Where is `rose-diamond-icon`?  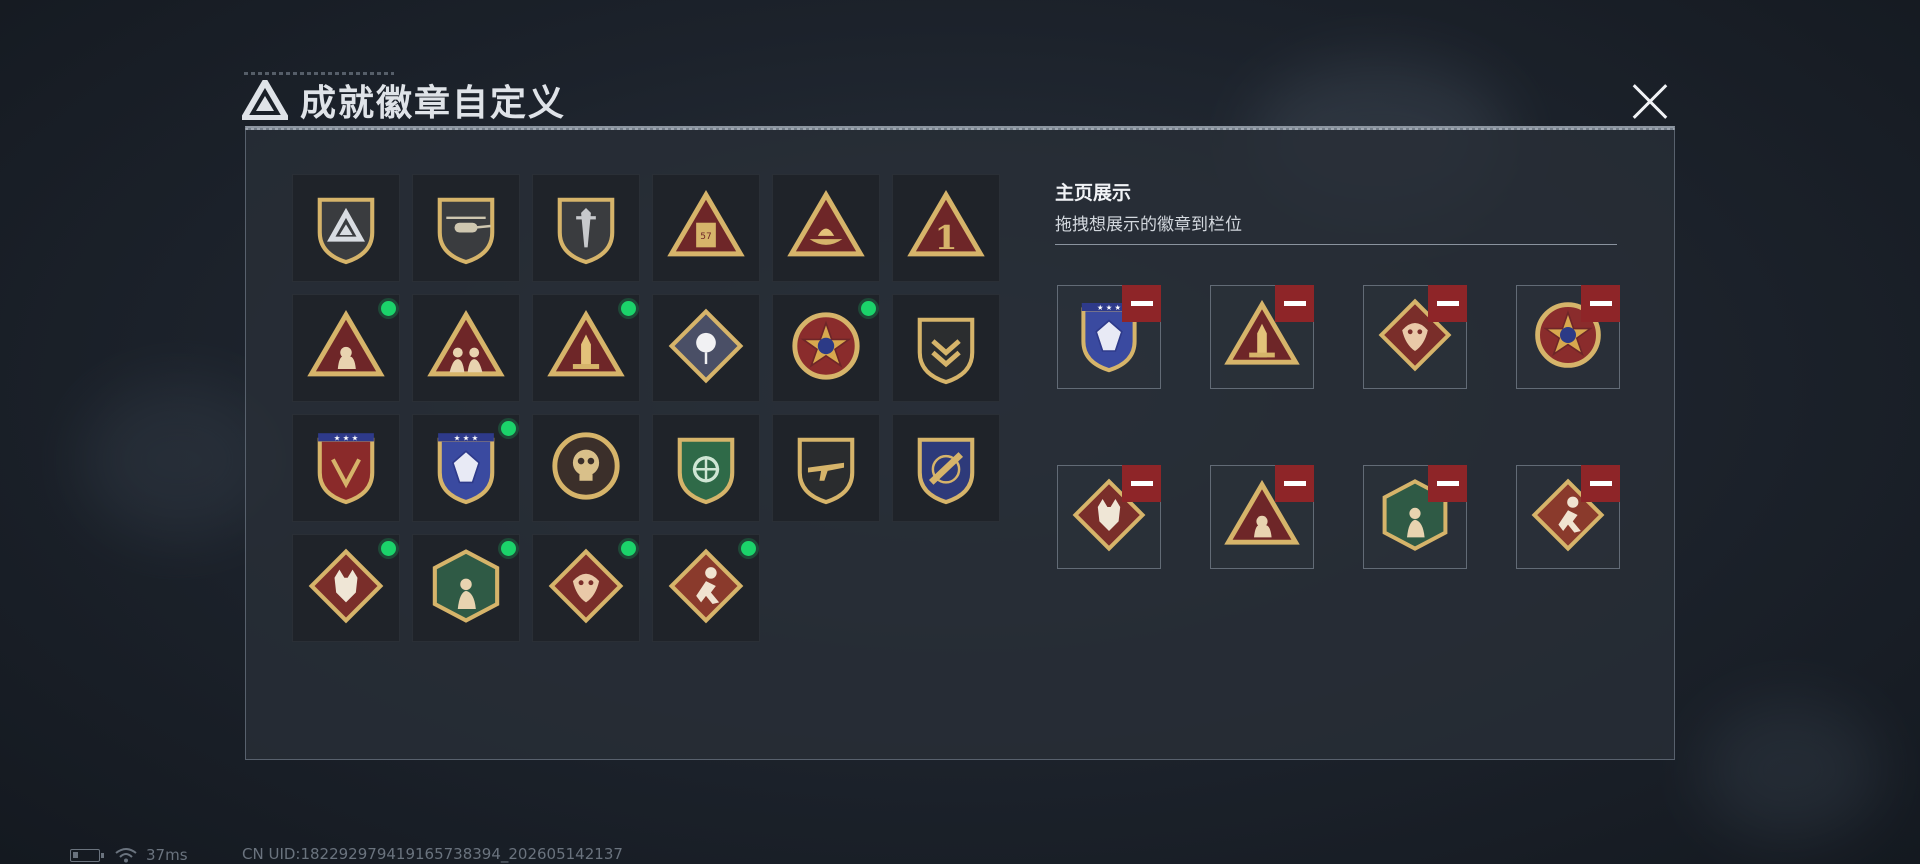 rose-diamond-icon is located at coordinates (706, 348).